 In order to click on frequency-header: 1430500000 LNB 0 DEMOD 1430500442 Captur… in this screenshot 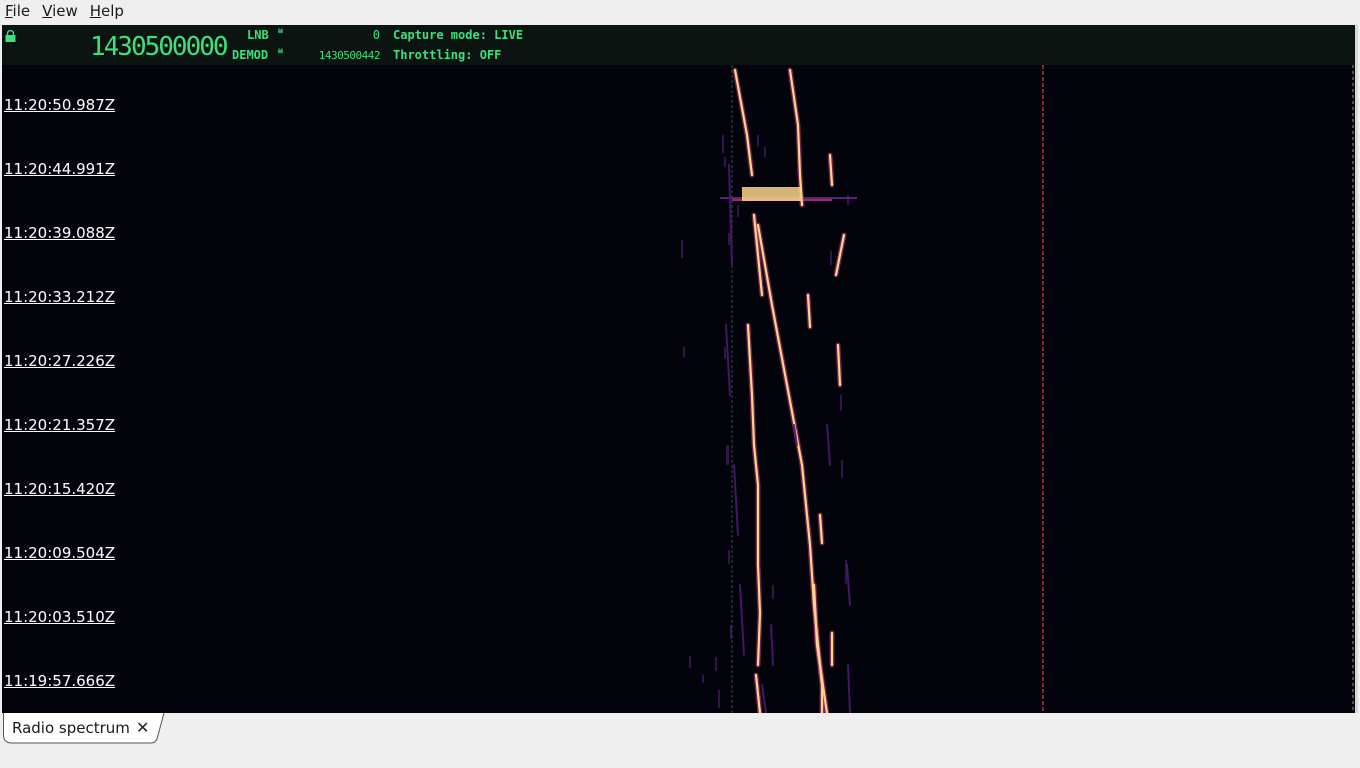, I will do `click(678, 45)`.